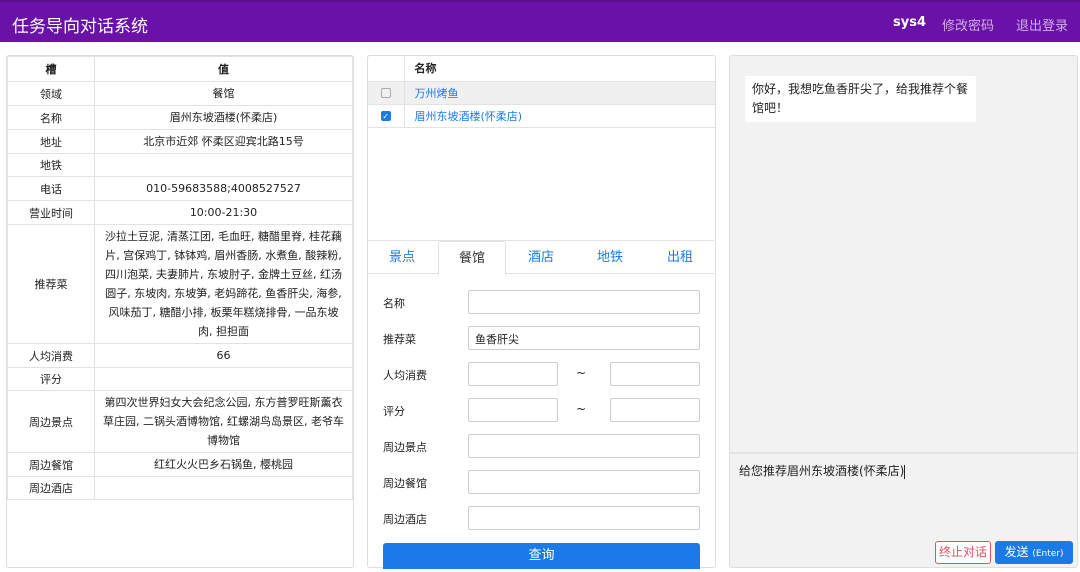  I want to click on send-button: 发送 (Enter), so click(1034, 552).